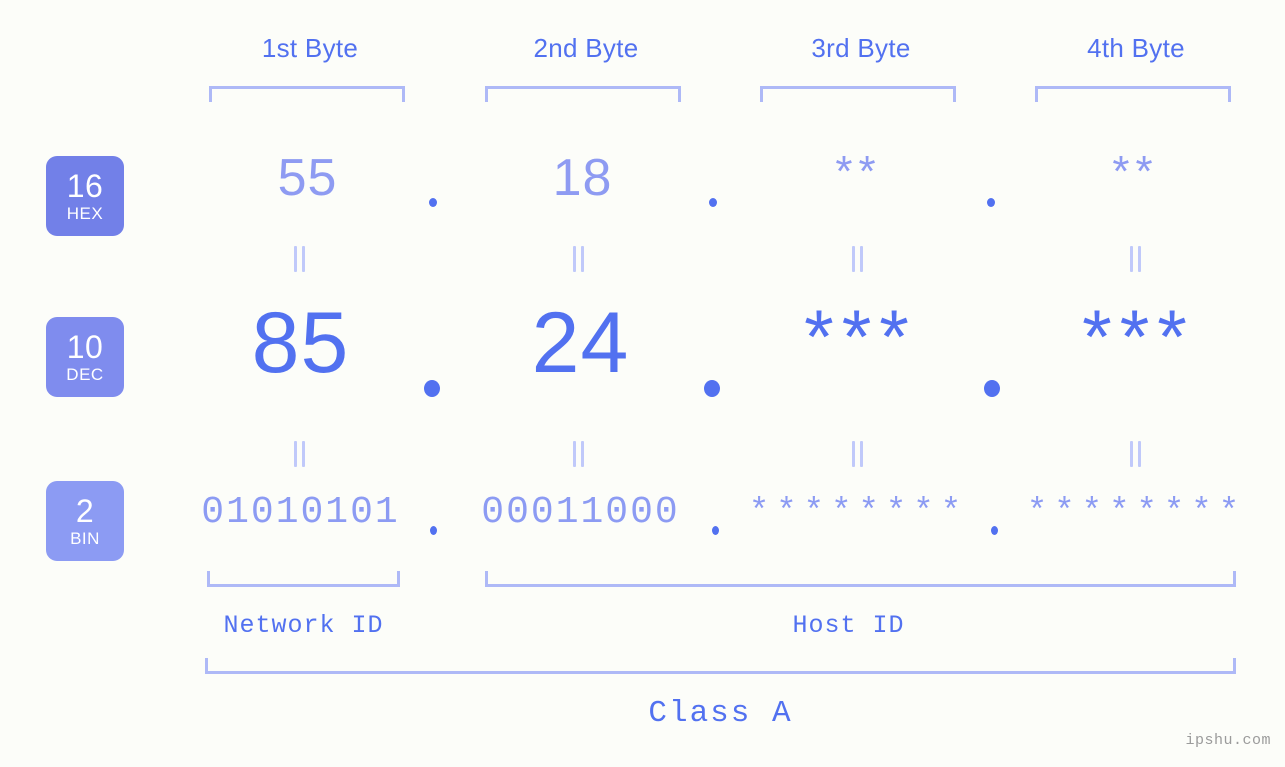 The image size is (1285, 767). What do you see at coordinates (582, 178) in the screenshot?
I see `hex-byte-2: 18` at bounding box center [582, 178].